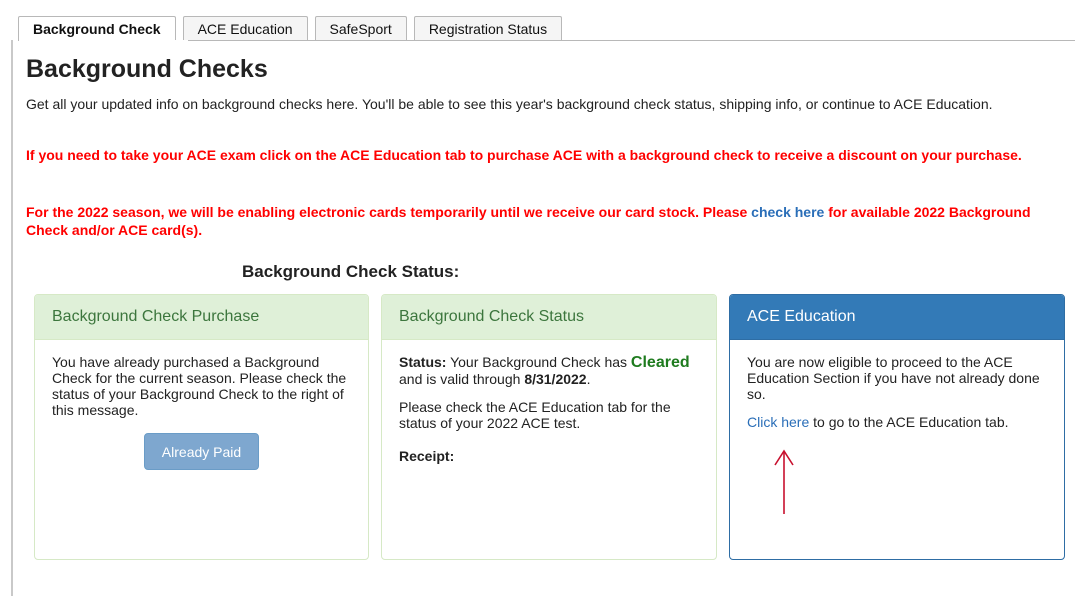 The height and width of the screenshot is (596, 1075). What do you see at coordinates (555, 379) in the screenshot?
I see `valid-through-date: 8/31/2022` at bounding box center [555, 379].